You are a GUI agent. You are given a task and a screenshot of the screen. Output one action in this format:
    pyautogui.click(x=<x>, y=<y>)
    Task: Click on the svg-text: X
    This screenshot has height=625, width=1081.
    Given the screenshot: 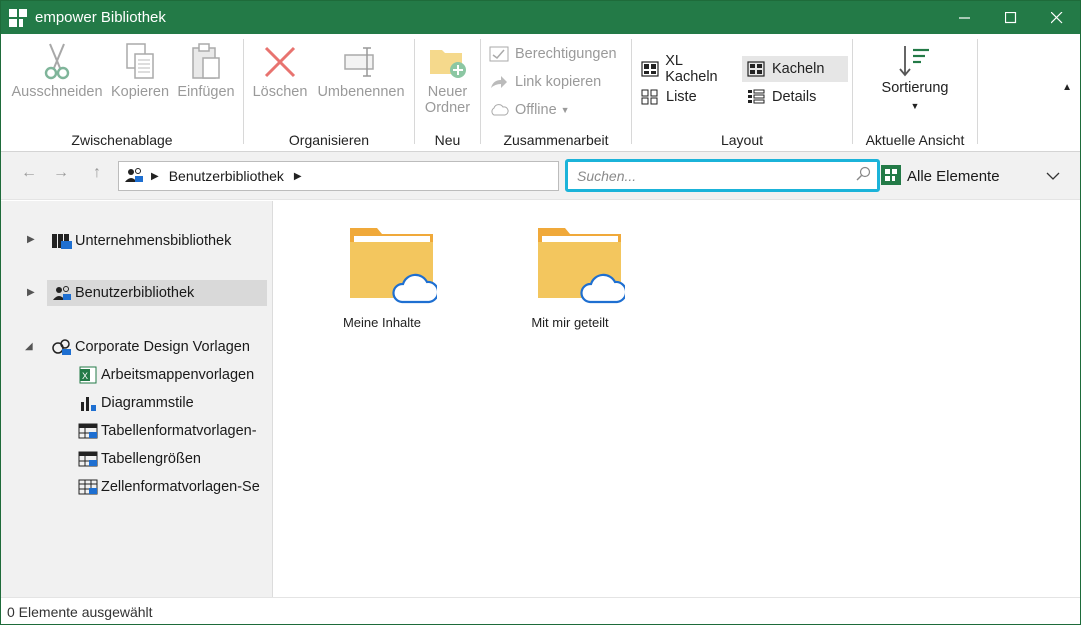 What is the action you would take?
    pyautogui.click(x=85, y=376)
    